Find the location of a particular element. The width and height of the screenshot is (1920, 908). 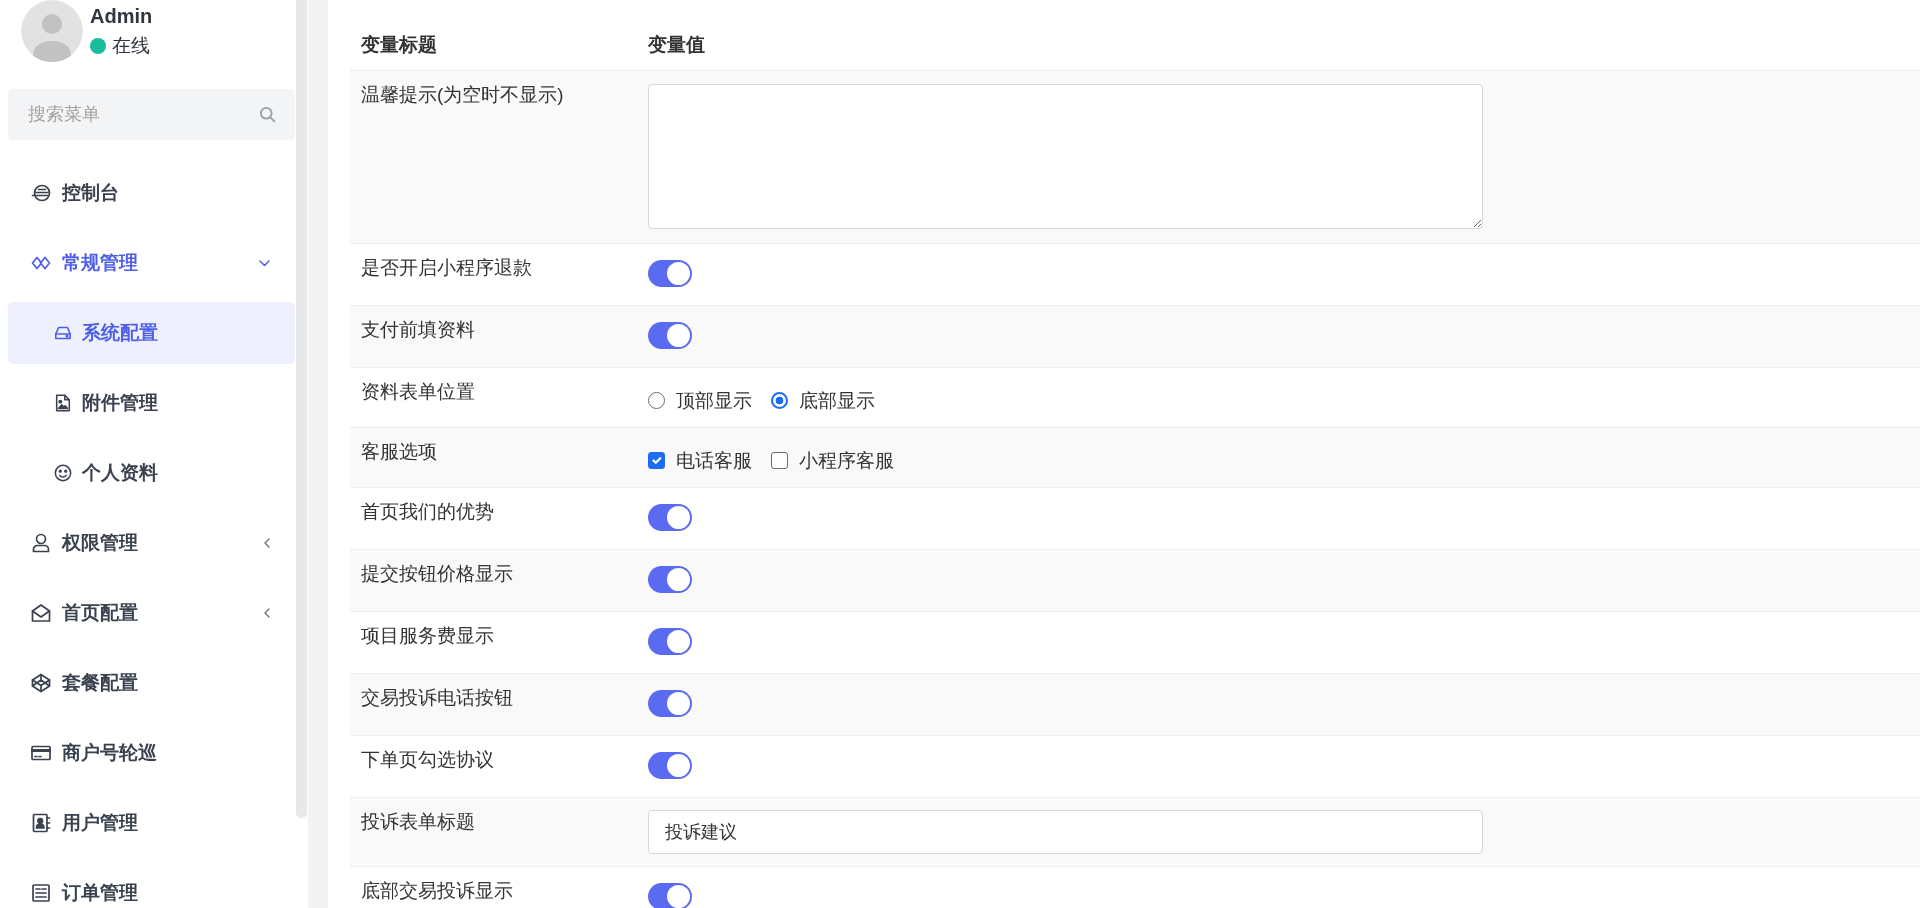

menu-item: 套餐配置 is located at coordinates (151, 683).